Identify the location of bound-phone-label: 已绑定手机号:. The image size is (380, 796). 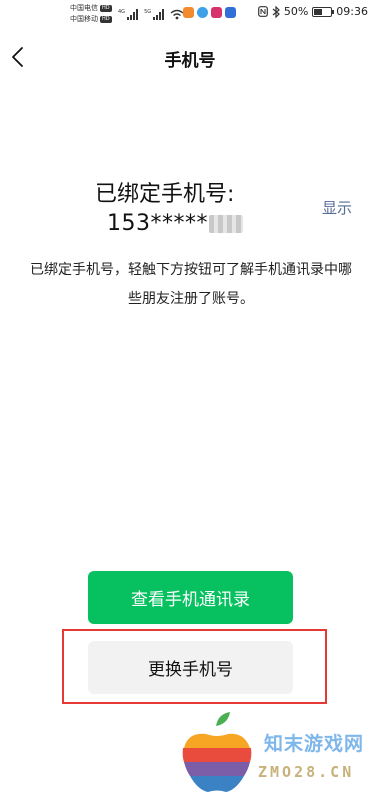
(165, 194).